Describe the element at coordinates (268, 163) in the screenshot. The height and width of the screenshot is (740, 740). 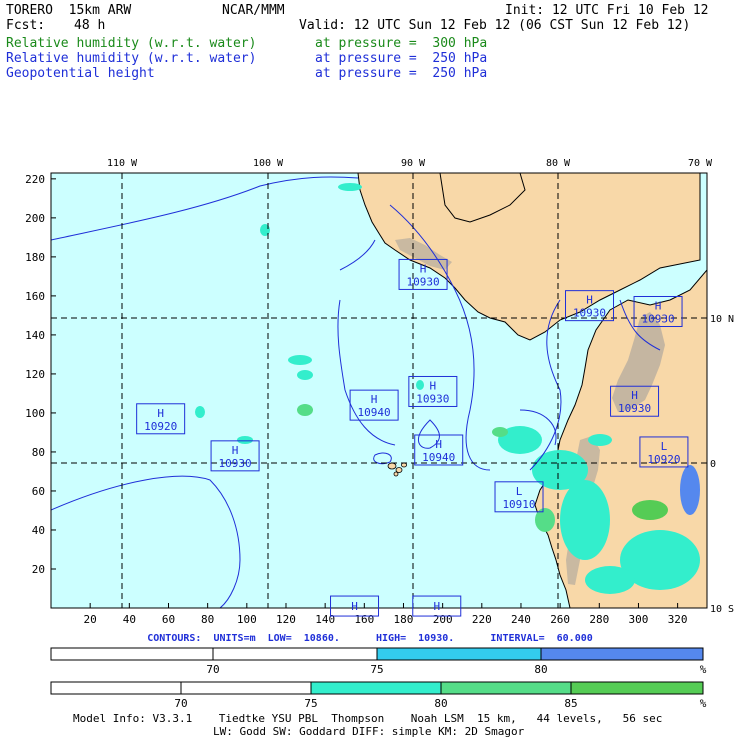
I see `longitude-label: 100 W` at that location.